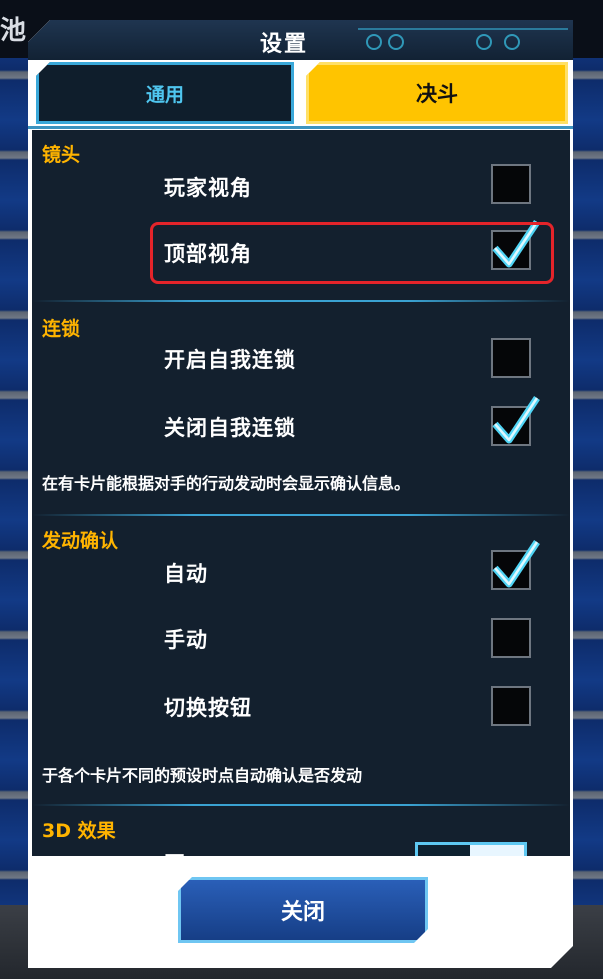  I want to click on section-title-3d-effects: 3D 效果, so click(79, 831).